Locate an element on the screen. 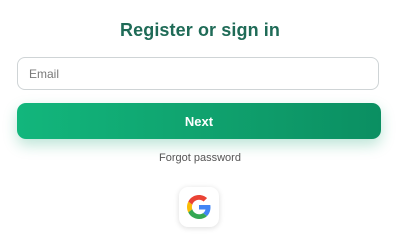  google-g-icon is located at coordinates (199, 207).